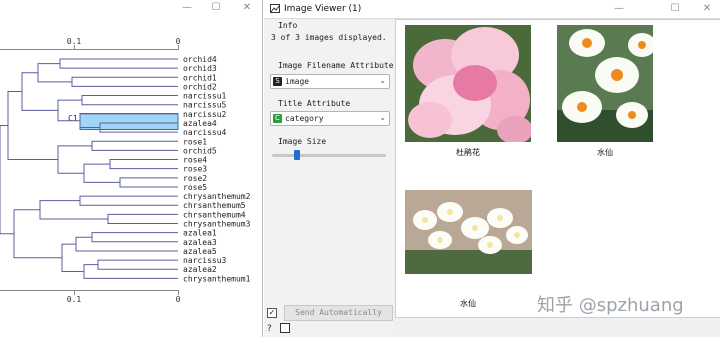  What do you see at coordinates (74, 299) in the screenshot?
I see `axis-tick-bottom-0.1: 0.1` at bounding box center [74, 299].